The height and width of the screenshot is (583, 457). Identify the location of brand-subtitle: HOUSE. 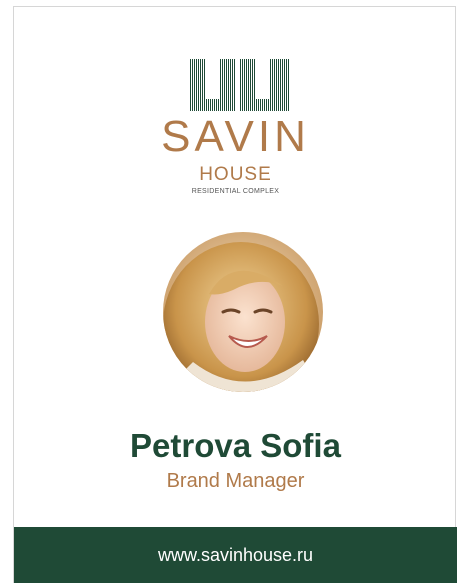
(235, 174).